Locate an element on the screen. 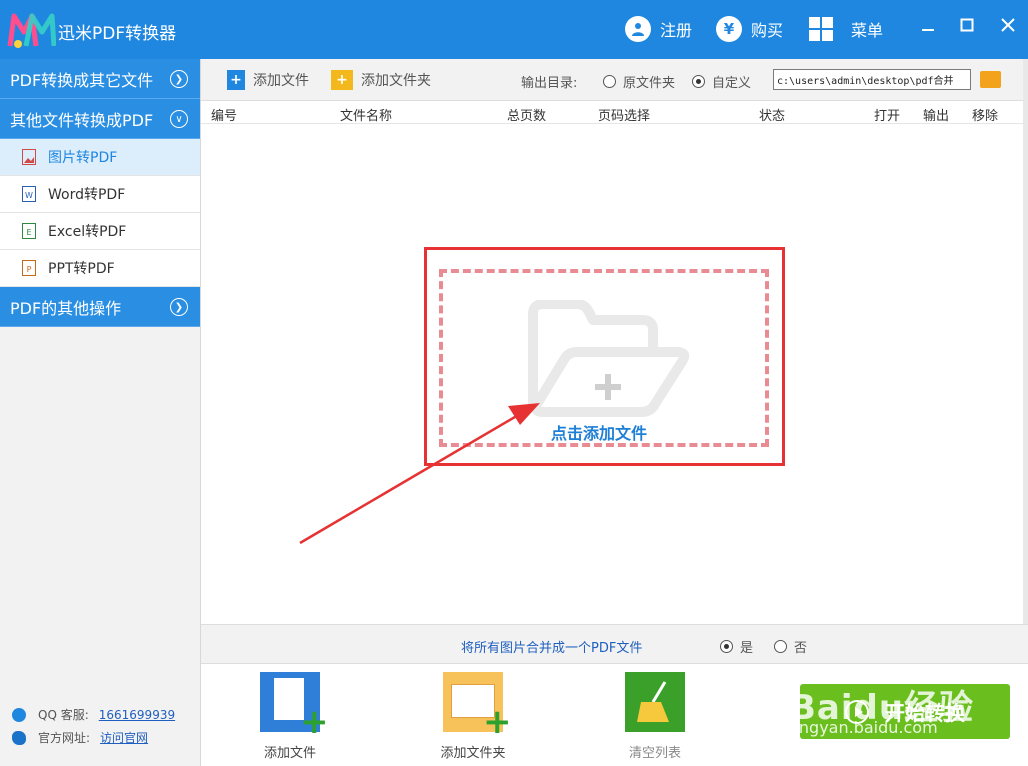 The width and height of the screenshot is (1028, 766). radio-source-folder: 原文件夹 is located at coordinates (639, 81).